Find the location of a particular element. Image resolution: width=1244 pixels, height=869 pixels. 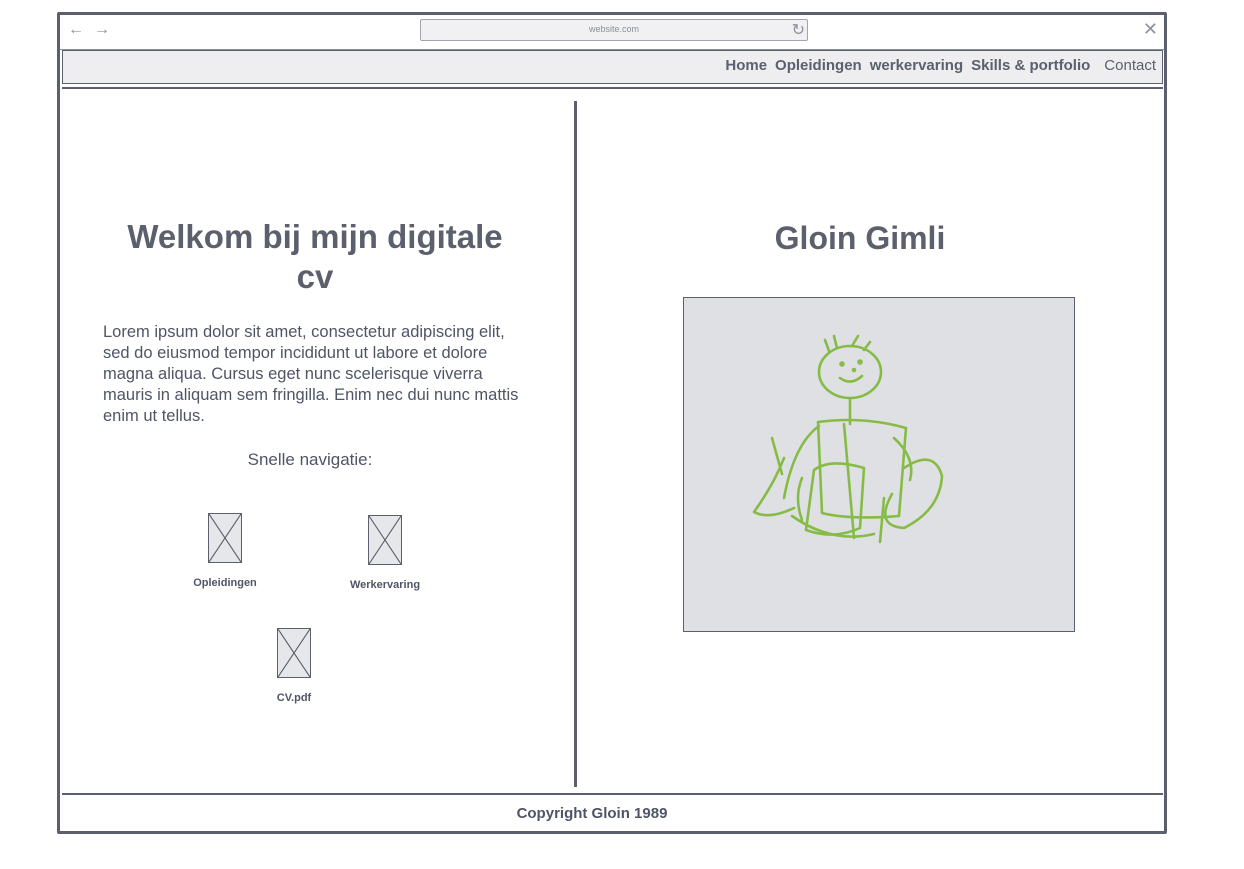

arrow-right-icon: → is located at coordinates (102, 30).